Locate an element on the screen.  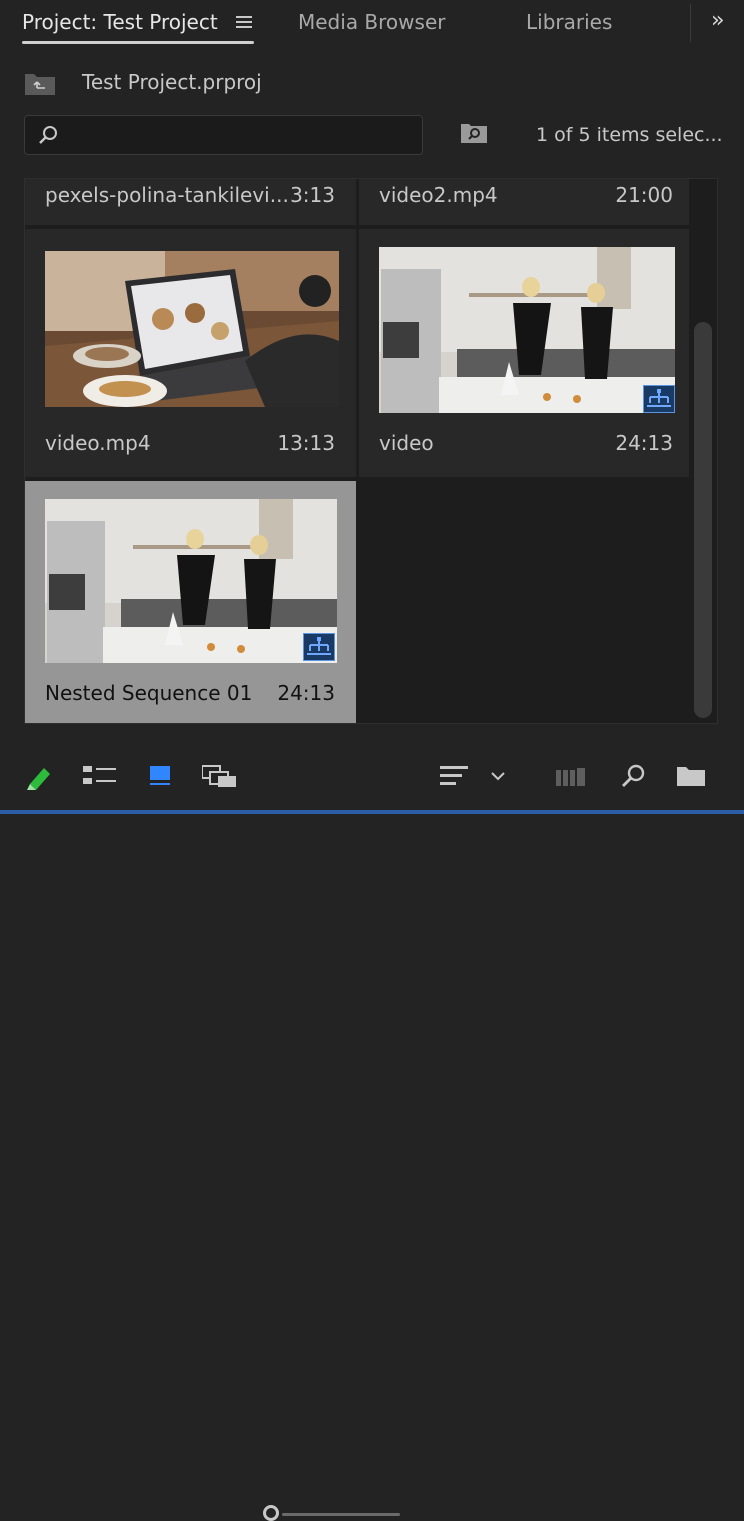
item-name: video2.mp4 is located at coordinates (438, 195).